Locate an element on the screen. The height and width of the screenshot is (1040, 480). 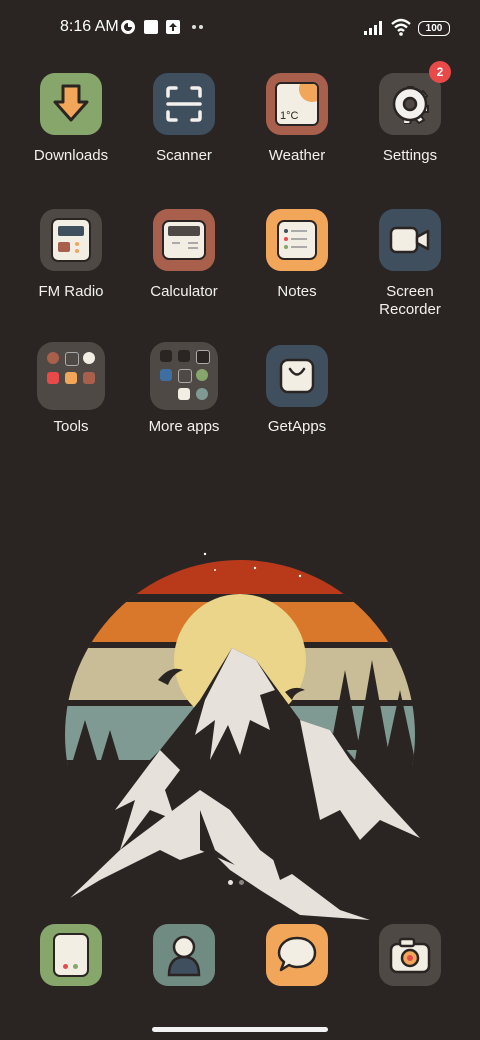
radio-icon is located at coordinates (71, 240).